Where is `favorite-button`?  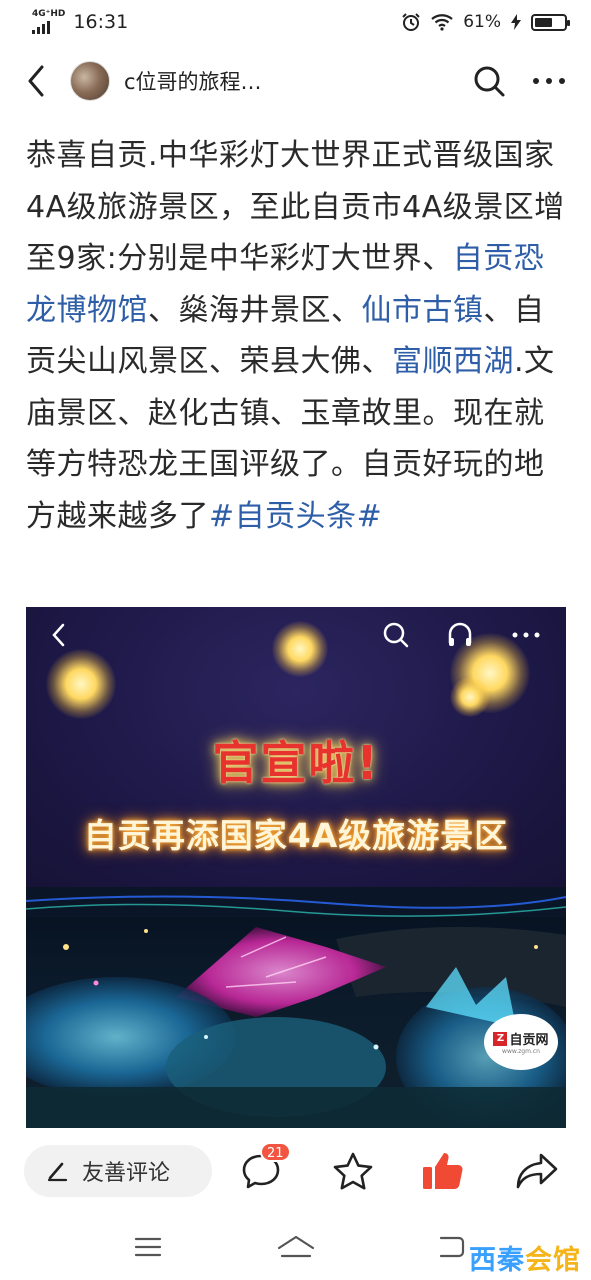
favorite-button is located at coordinates (353, 1171).